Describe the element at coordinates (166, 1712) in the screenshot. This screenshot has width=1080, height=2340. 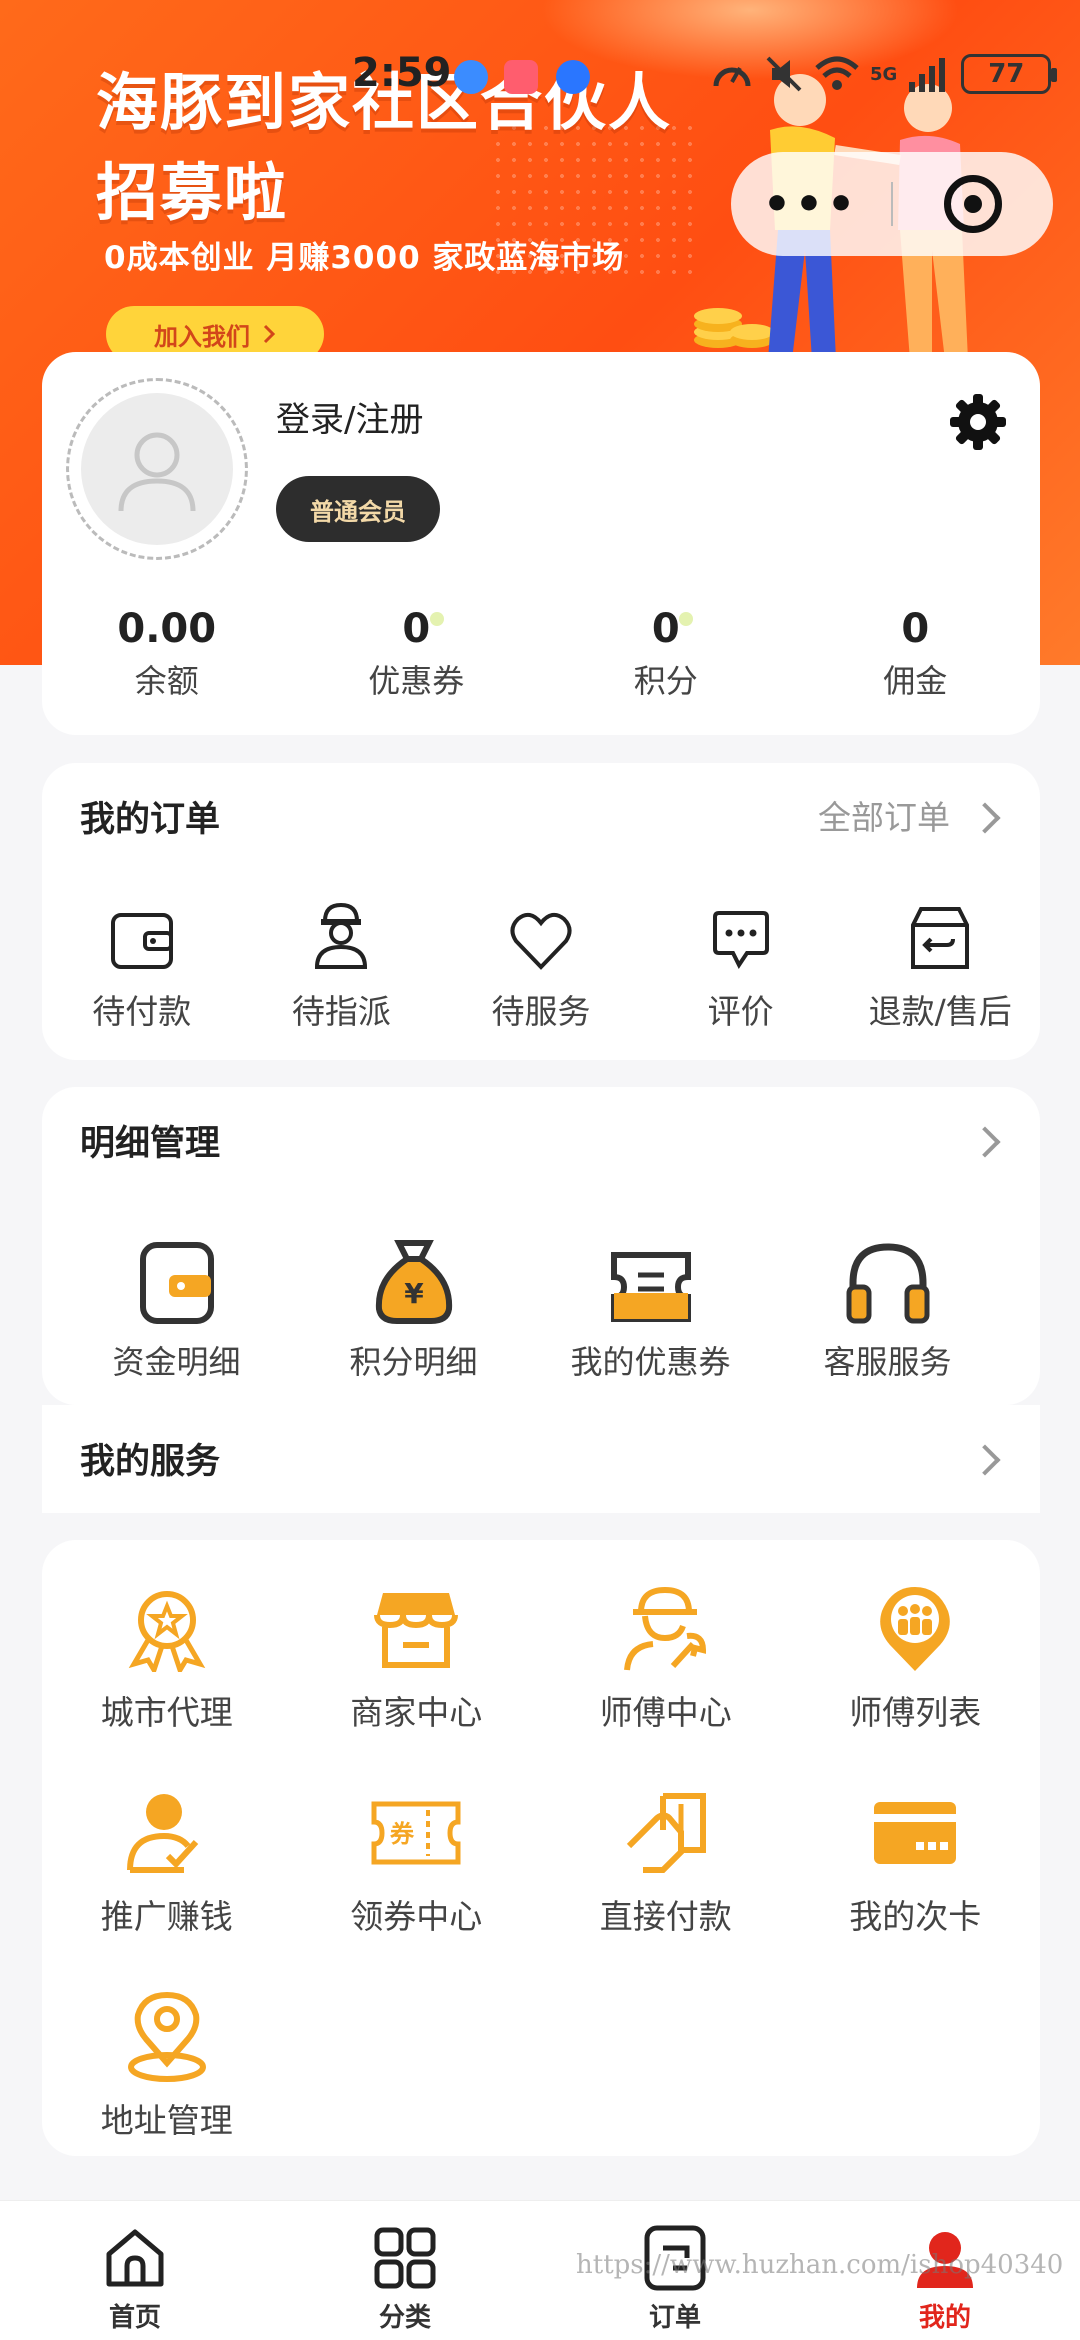
I see `service-label: 城市代理` at that location.